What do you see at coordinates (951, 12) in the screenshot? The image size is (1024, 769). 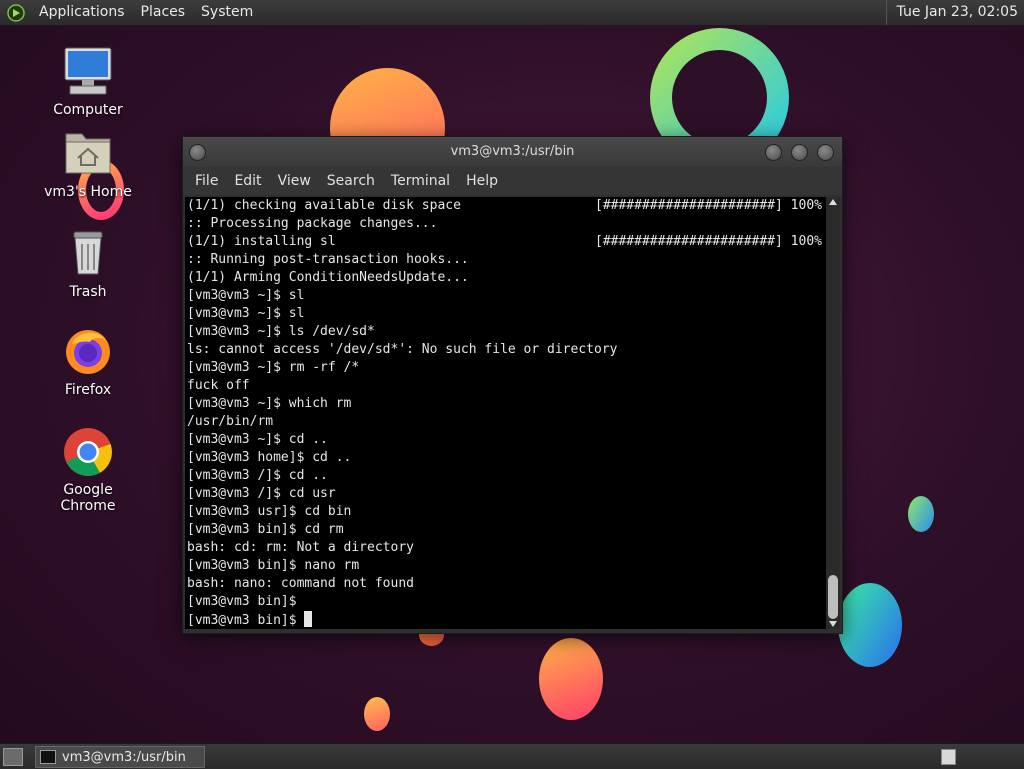 I see `clock: Tue Jan 23, 02:05` at bounding box center [951, 12].